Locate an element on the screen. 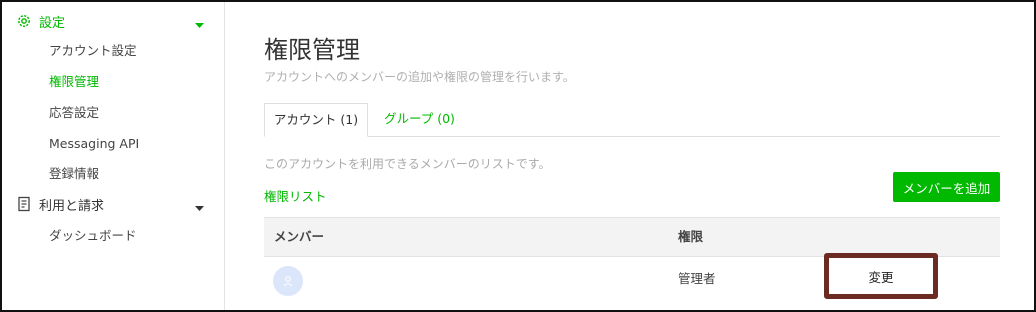 The image size is (1036, 312). sidebar-section-label: 設定 is located at coordinates (52, 23).